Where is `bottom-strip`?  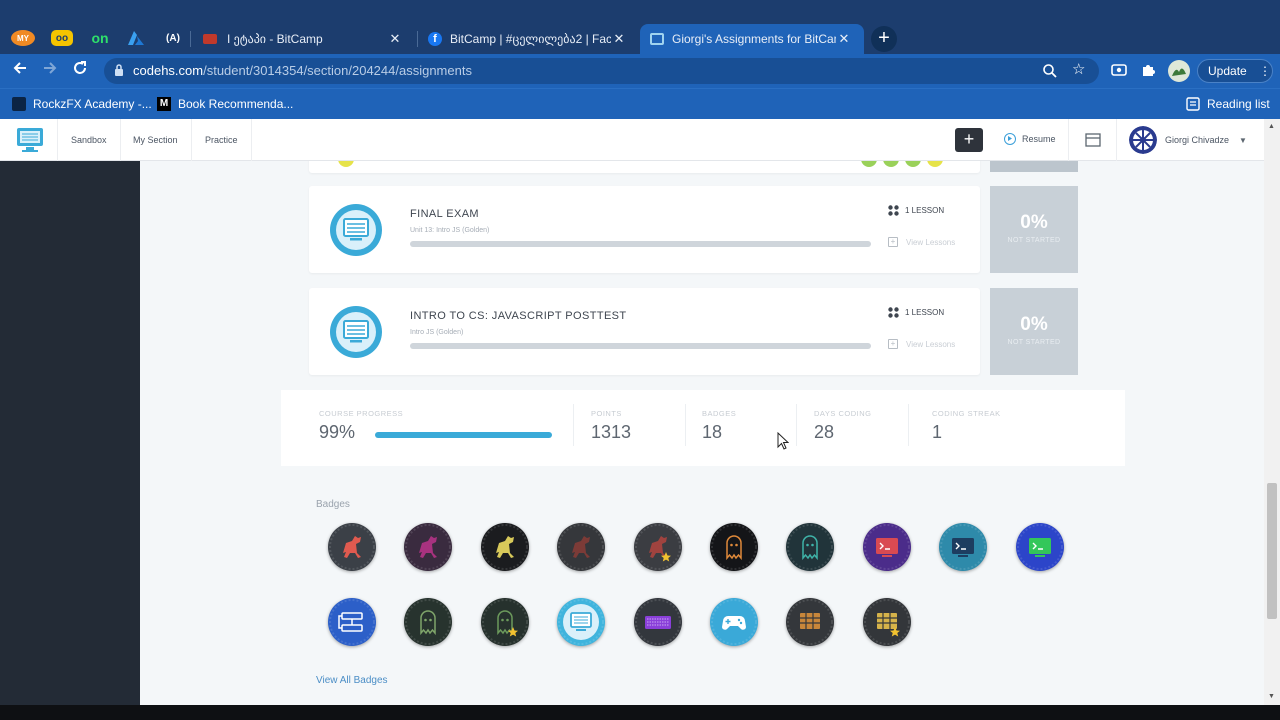
bottom-strip is located at coordinates (640, 712).